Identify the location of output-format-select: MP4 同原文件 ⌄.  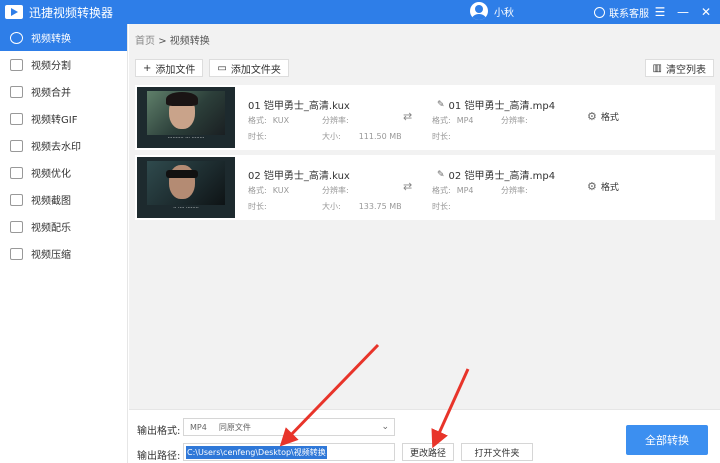
(289, 427).